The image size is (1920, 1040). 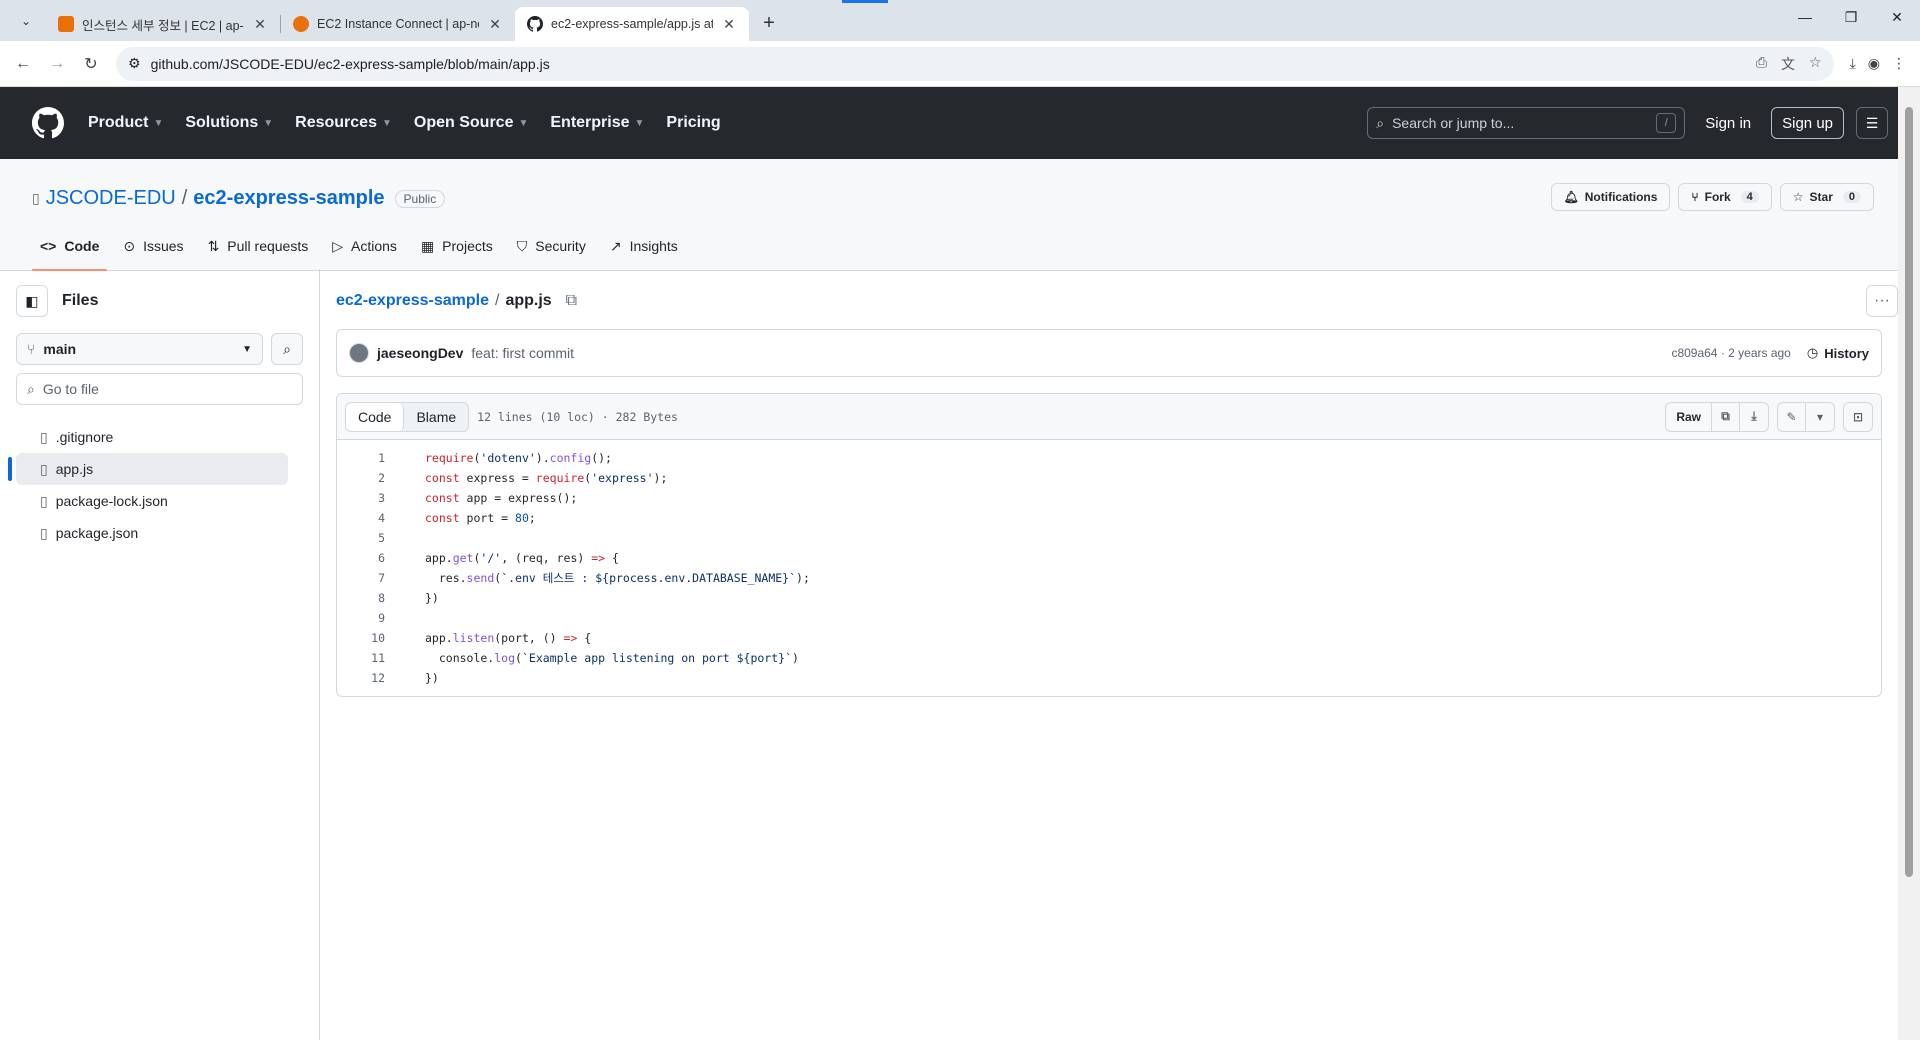 What do you see at coordinates (1872, 123) in the screenshot?
I see `sliders-icon: ☰` at bounding box center [1872, 123].